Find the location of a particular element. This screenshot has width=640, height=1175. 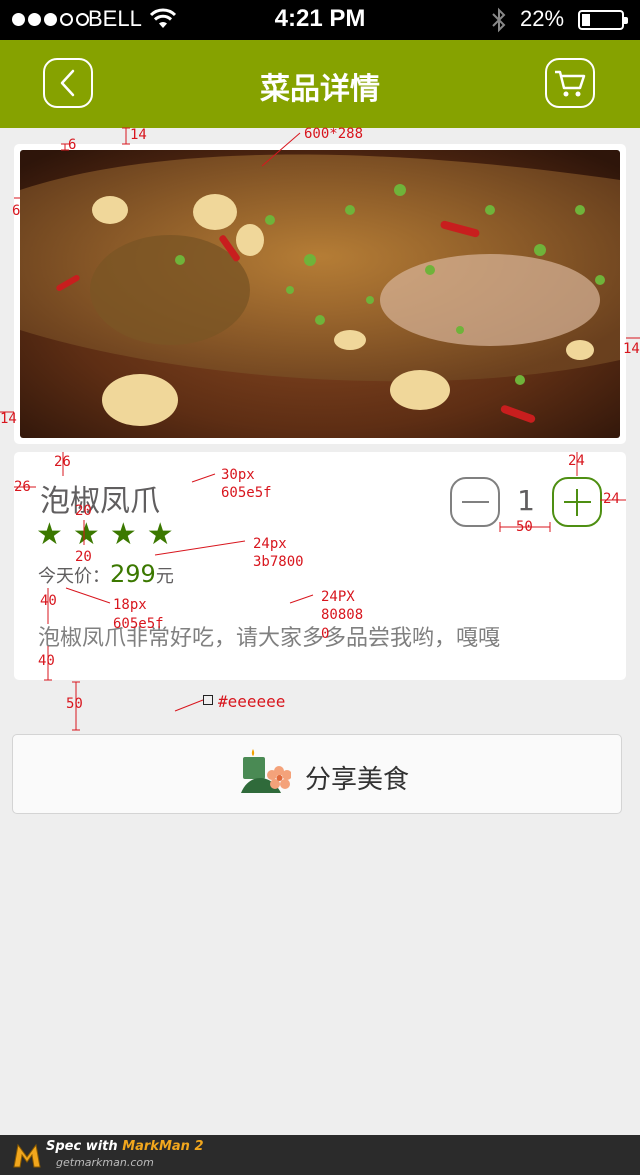

color-swatch is located at coordinates (208, 700).